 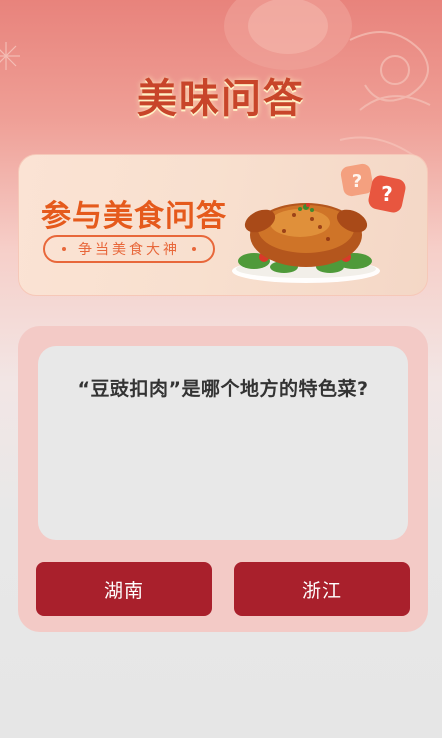 I want to click on answer-button-hunan: 湖南, so click(x=124, y=589).